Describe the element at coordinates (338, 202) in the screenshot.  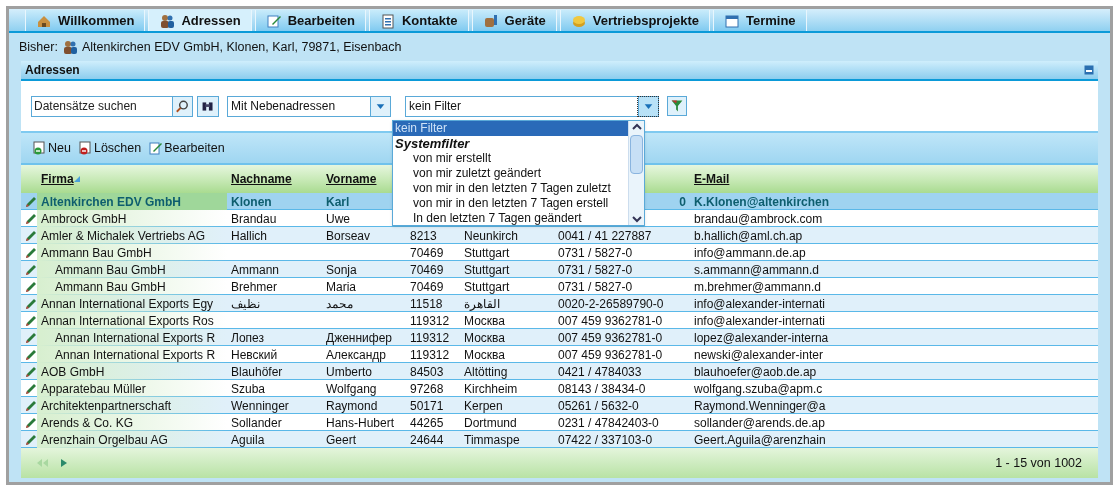
I see `table-cell: Karl` at that location.